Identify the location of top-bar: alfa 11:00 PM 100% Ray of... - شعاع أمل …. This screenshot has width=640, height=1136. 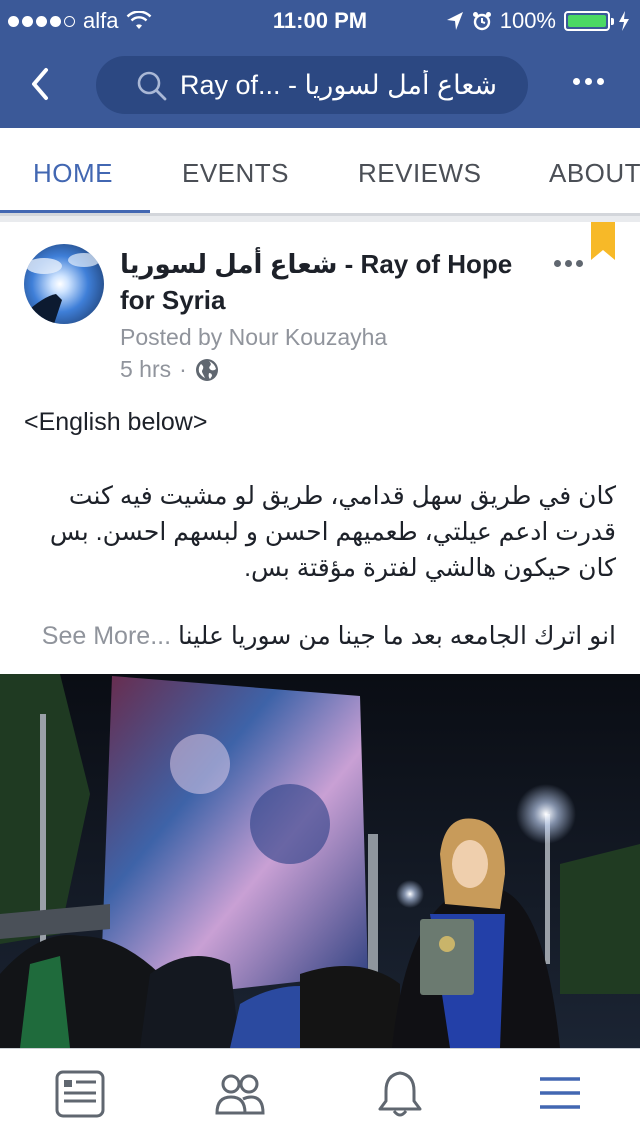
(320, 64).